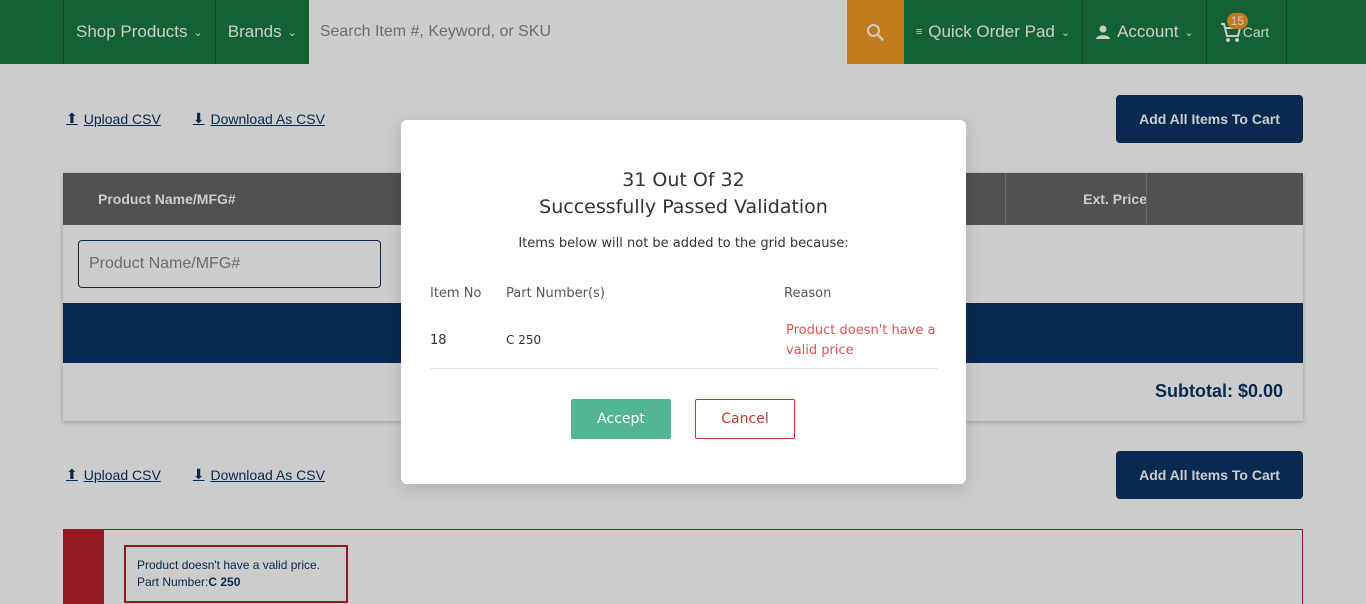 Image resolution: width=1366 pixels, height=604 pixels. Describe the element at coordinates (745, 419) in the screenshot. I see `cancel-button: Cancel` at that location.